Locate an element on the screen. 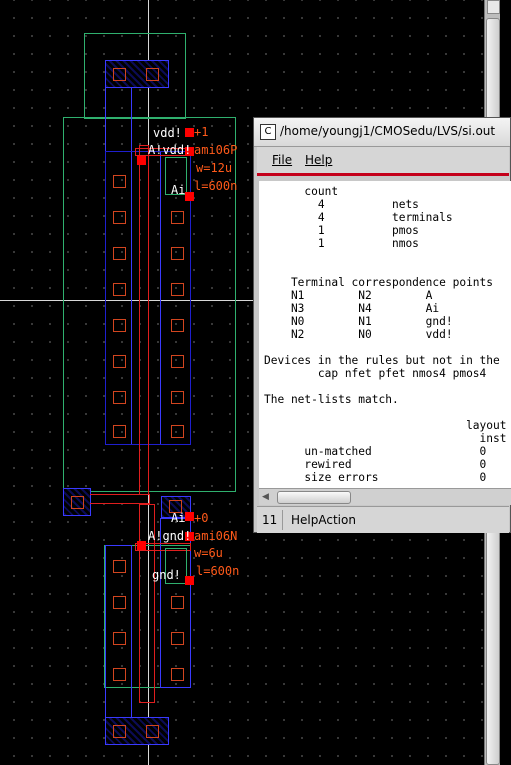 The image size is (511, 765). nmos-gate-label: Ai is located at coordinates (178, 518).